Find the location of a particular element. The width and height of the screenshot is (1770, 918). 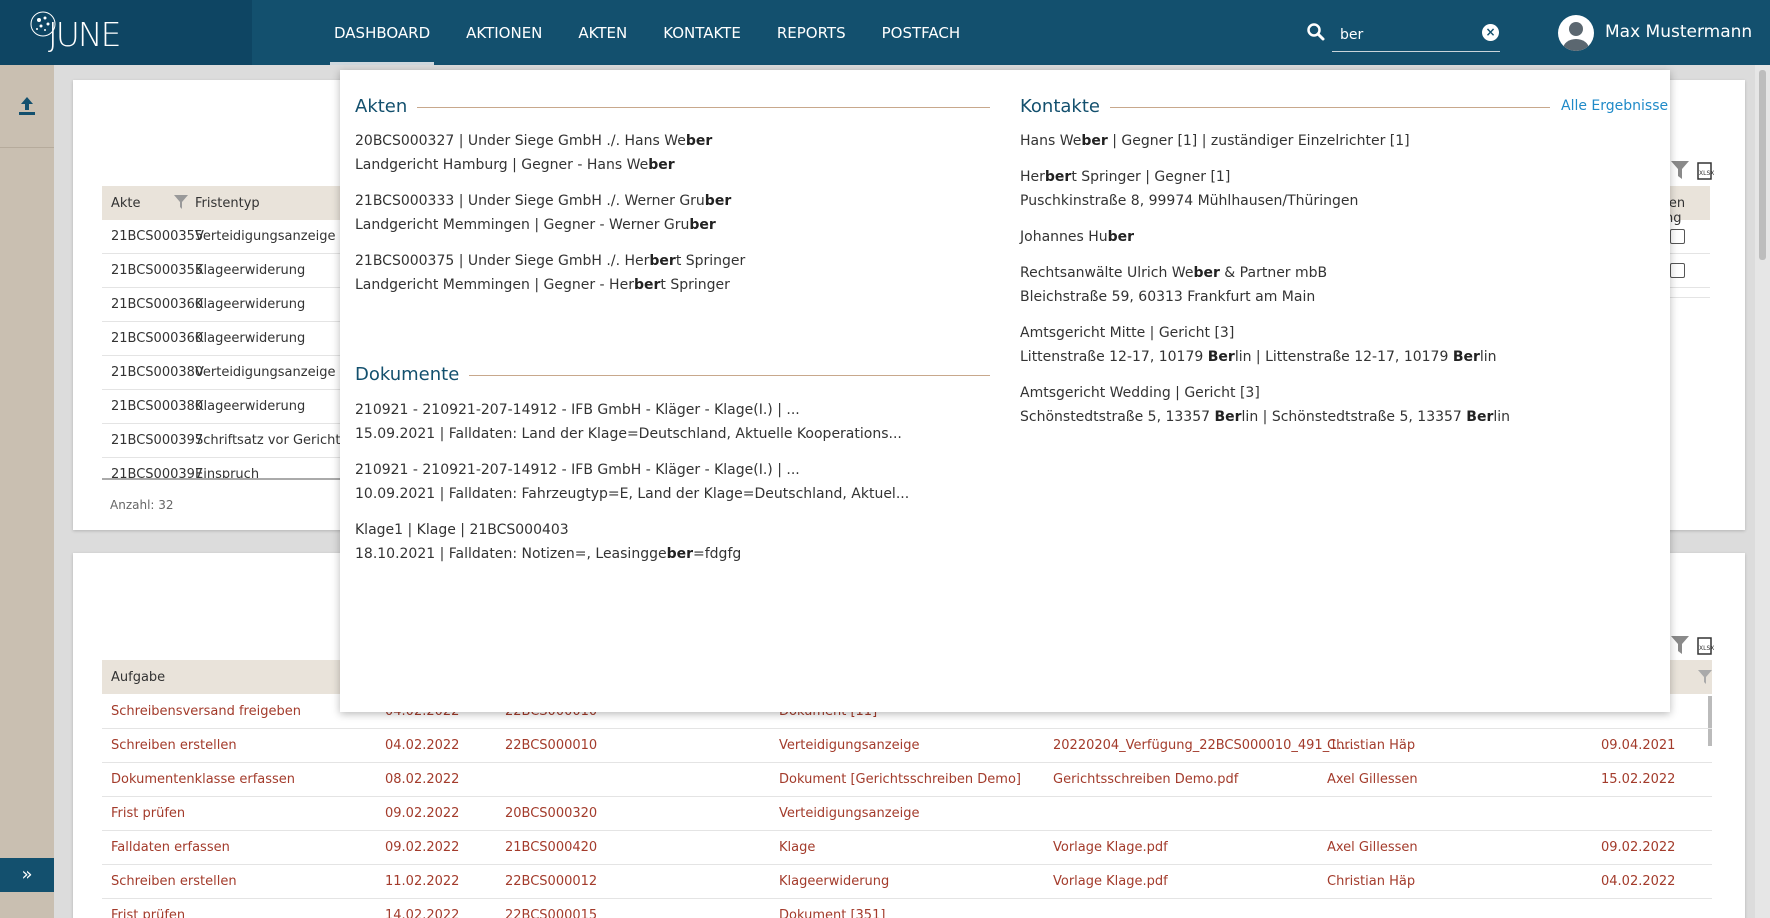

cell-akte: 22BCS000010 is located at coordinates (551, 745).